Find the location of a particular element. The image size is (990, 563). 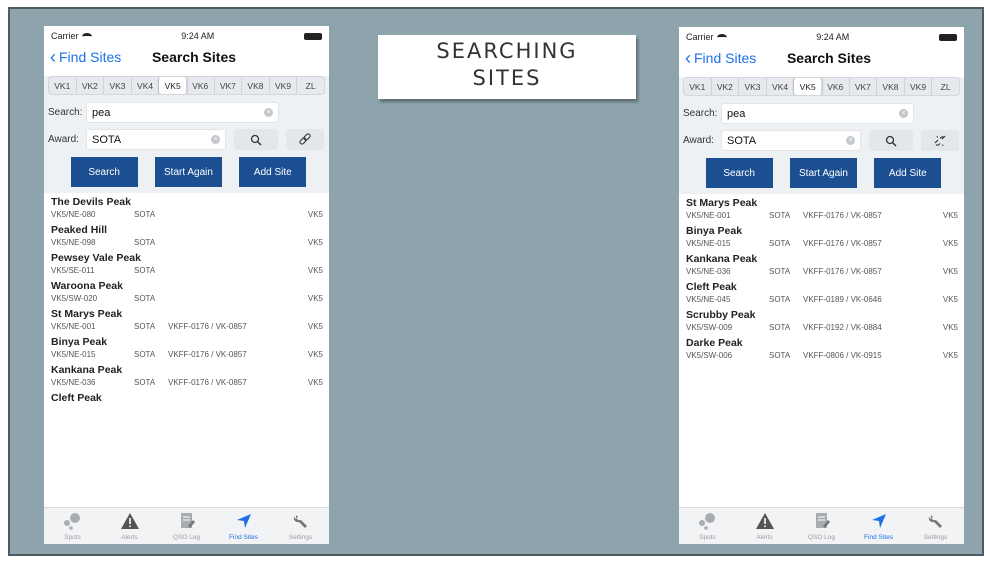

link-icon is located at coordinates (305, 139).